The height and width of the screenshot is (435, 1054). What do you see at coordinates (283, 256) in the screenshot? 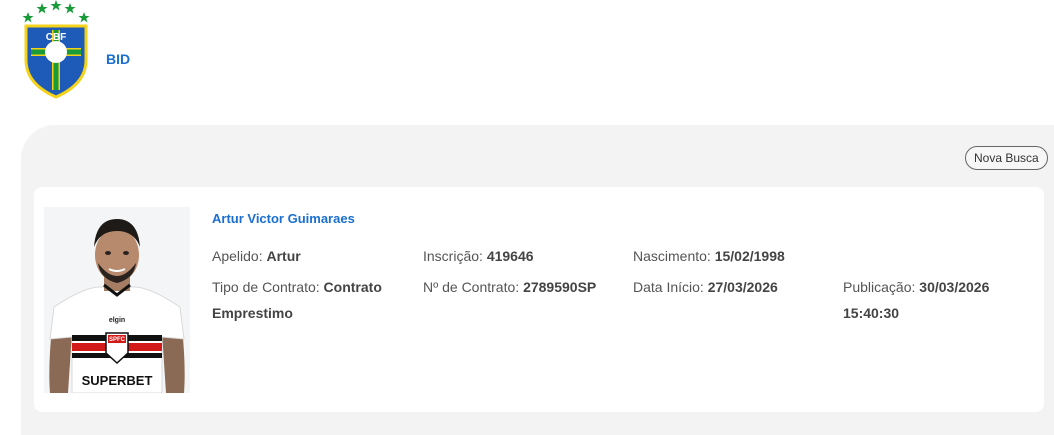
I see `apelido-value: Artur` at bounding box center [283, 256].